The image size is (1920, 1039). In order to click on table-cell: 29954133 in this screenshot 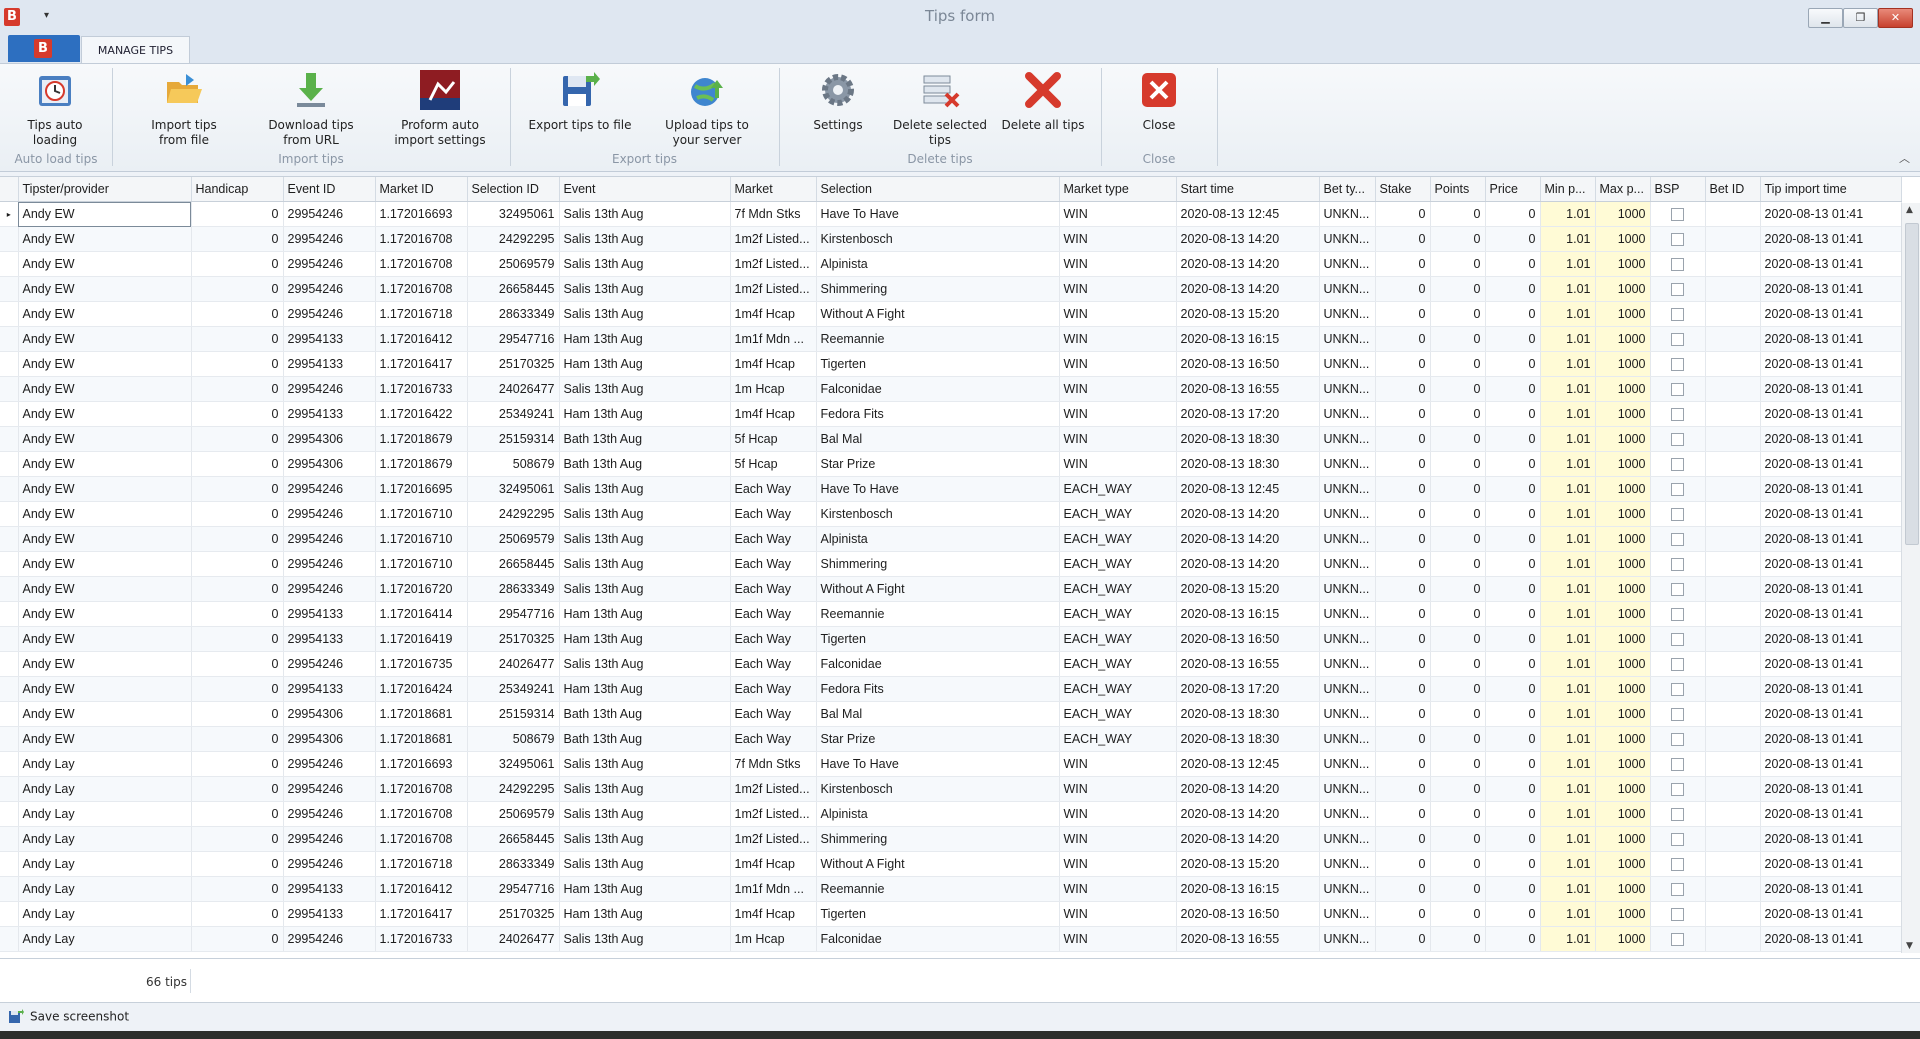, I will do `click(329, 689)`.